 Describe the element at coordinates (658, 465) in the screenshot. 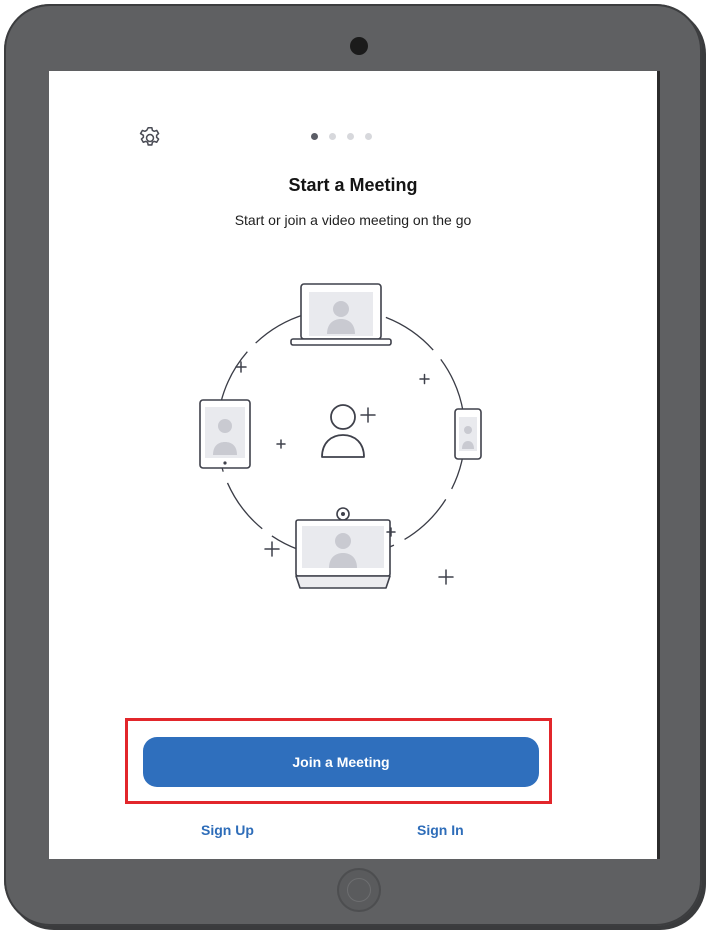

I see `screen-edge` at that location.